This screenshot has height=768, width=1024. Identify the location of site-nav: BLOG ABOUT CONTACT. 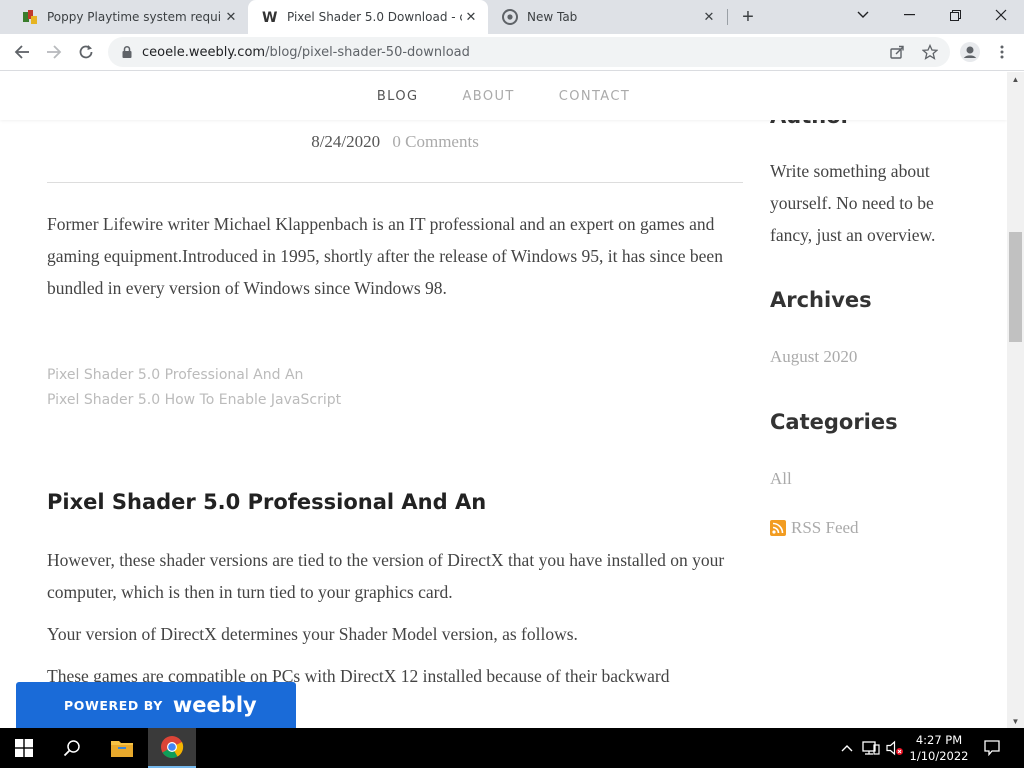
(503, 96).